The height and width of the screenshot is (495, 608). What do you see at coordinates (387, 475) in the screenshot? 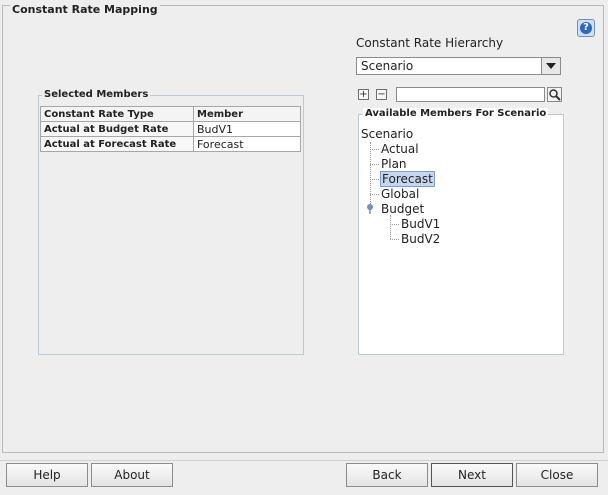
I see `back-button: Back` at bounding box center [387, 475].